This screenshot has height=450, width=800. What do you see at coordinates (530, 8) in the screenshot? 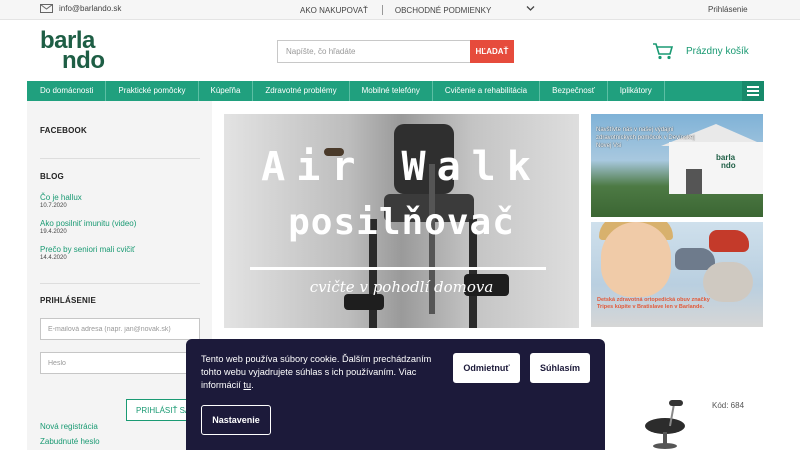
I see `chevron-down-icon` at bounding box center [530, 8].